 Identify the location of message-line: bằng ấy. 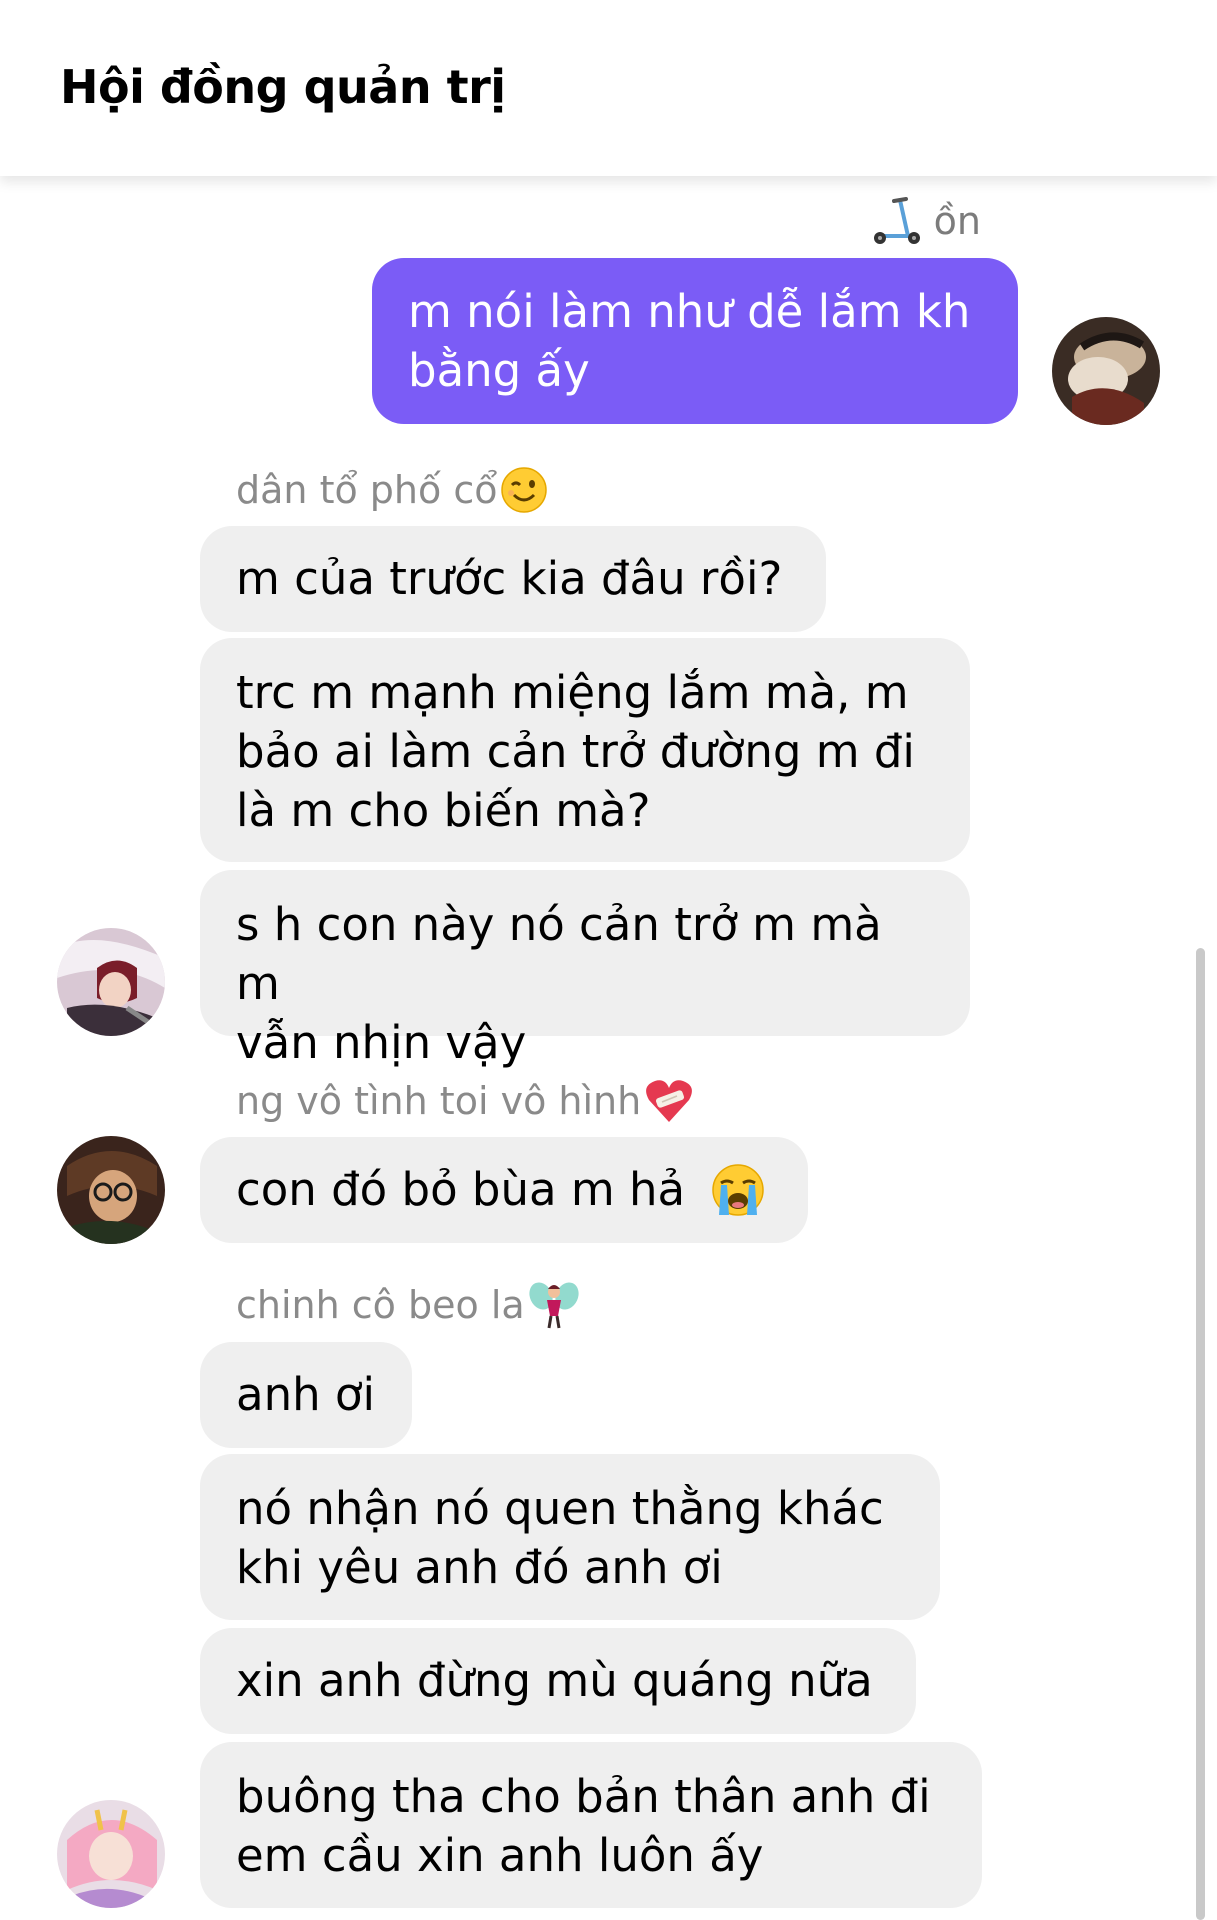
(499, 370).